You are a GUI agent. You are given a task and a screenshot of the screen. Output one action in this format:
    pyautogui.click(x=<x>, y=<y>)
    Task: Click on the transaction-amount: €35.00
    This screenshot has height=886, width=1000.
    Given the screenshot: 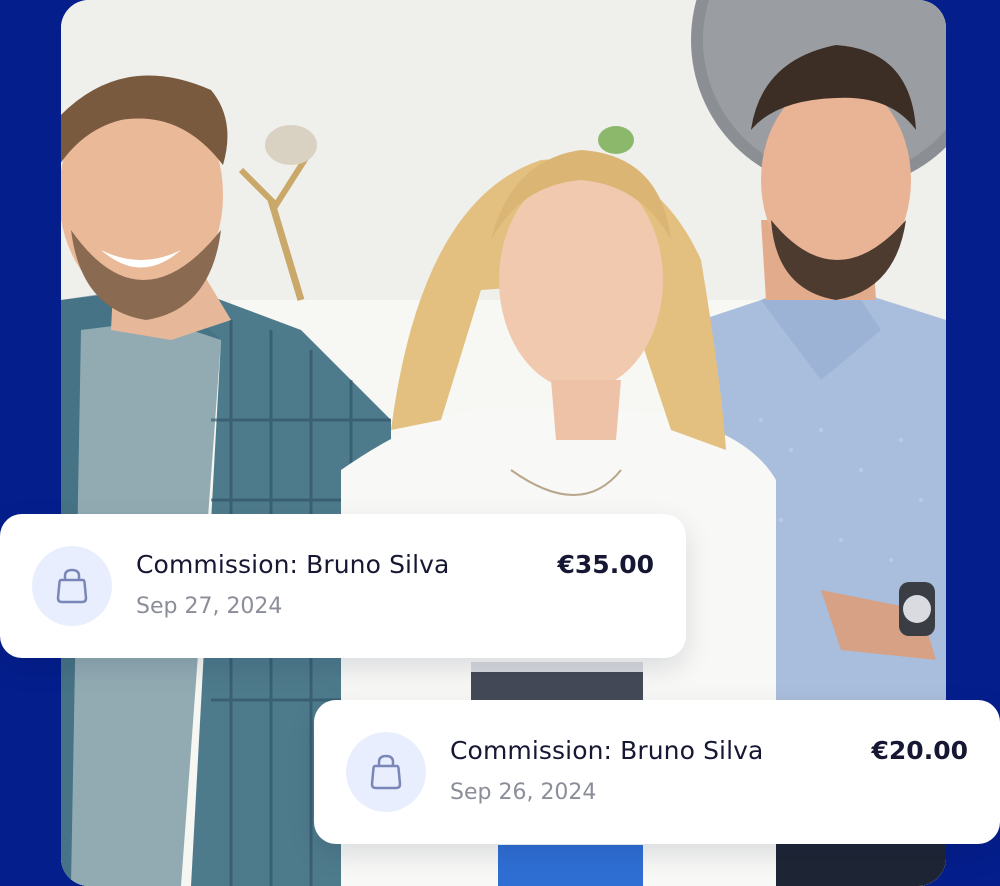 What is the action you would take?
    pyautogui.click(x=605, y=564)
    